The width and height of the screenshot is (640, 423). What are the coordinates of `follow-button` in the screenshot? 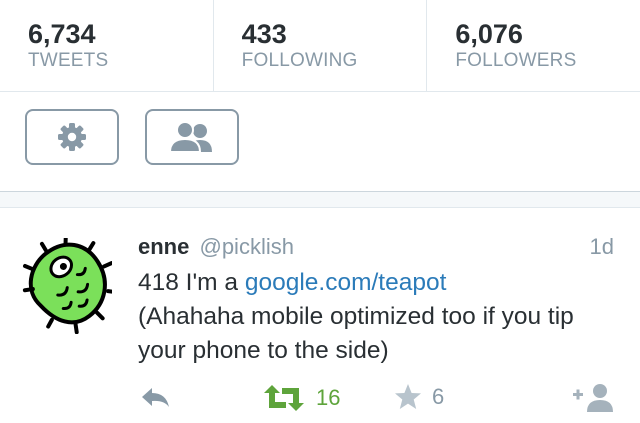 It's located at (595, 399).